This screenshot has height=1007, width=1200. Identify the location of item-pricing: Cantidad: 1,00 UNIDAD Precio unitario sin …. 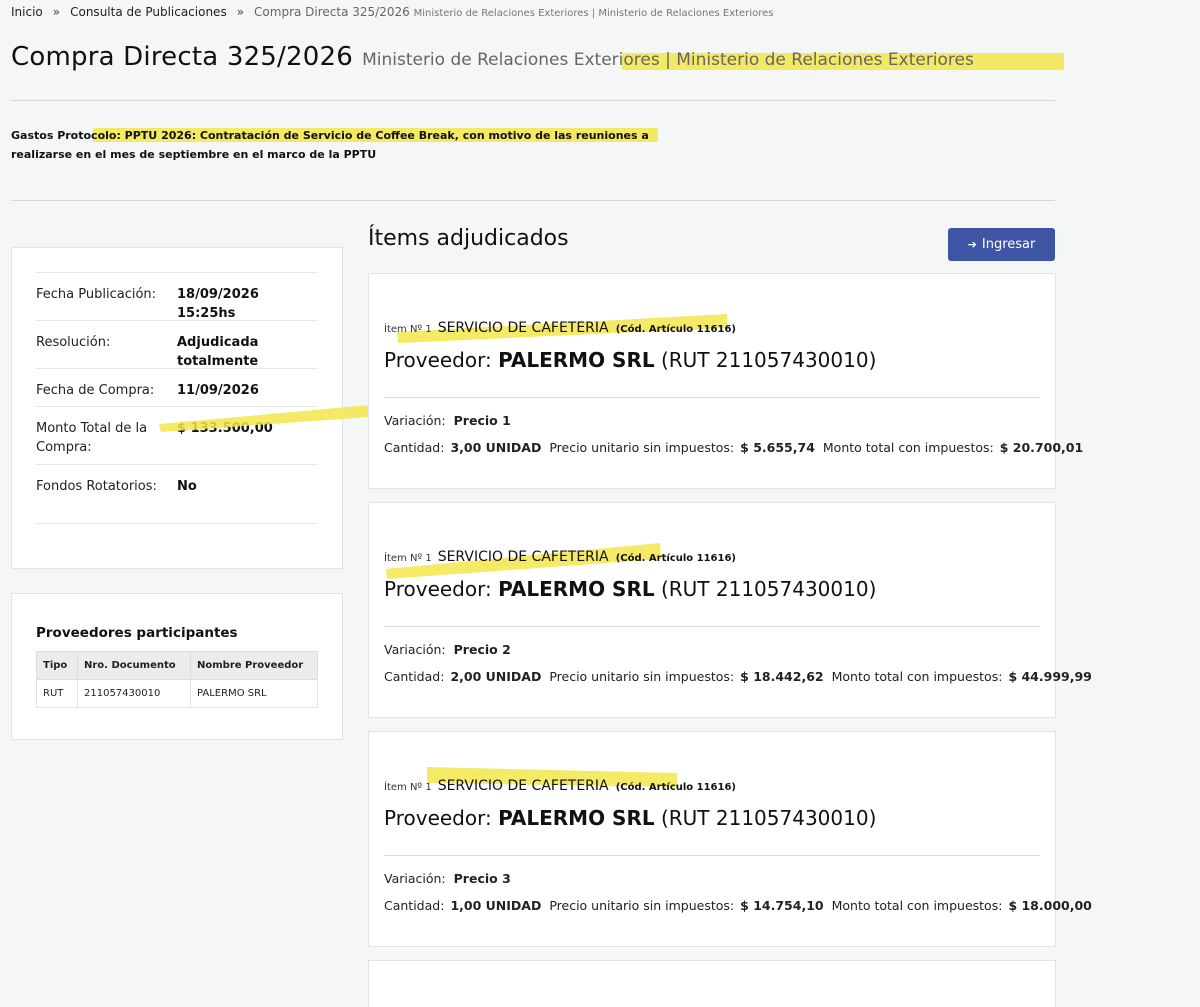
(742, 905).